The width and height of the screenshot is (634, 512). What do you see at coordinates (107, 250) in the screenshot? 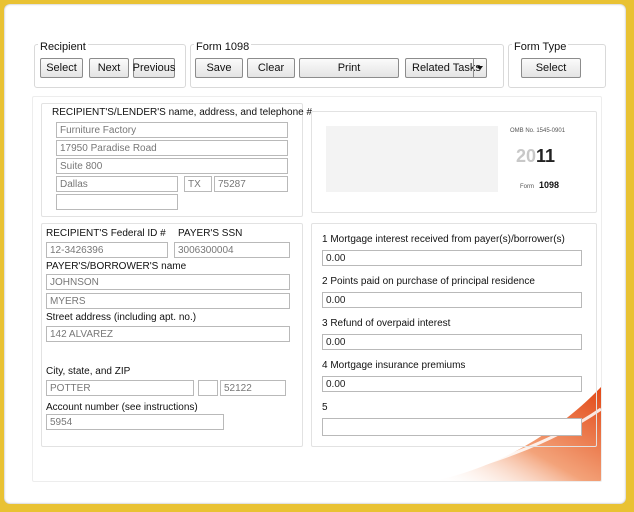
I see `recipient-id-field` at bounding box center [107, 250].